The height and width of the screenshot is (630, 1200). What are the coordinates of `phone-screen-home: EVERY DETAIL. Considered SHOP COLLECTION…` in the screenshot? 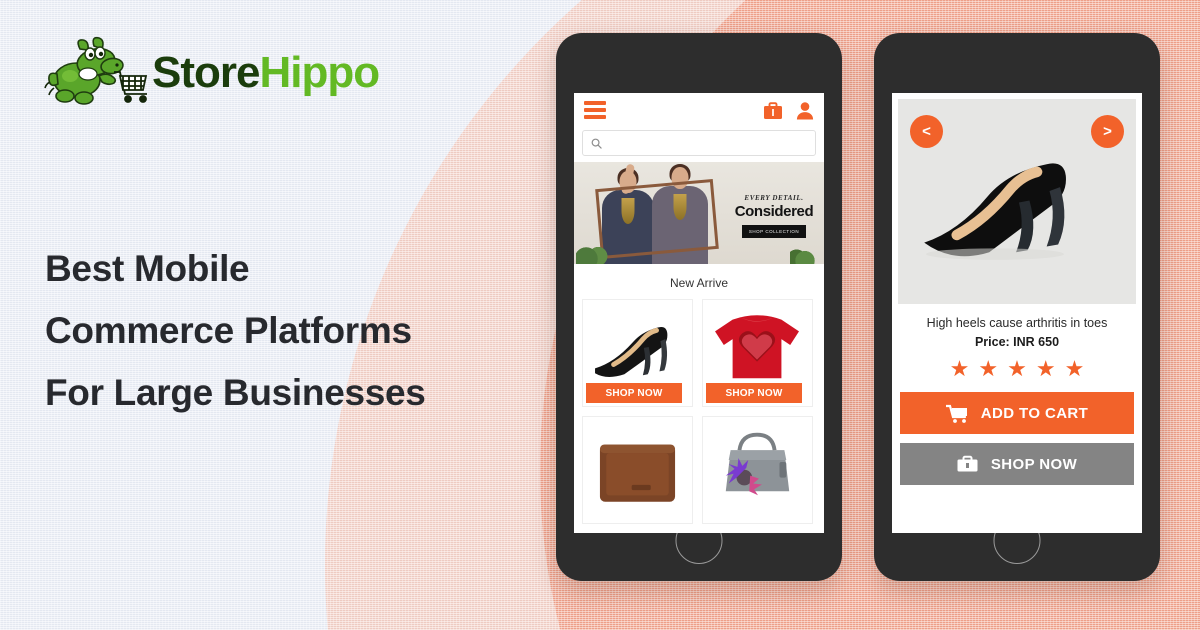 It's located at (699, 313).